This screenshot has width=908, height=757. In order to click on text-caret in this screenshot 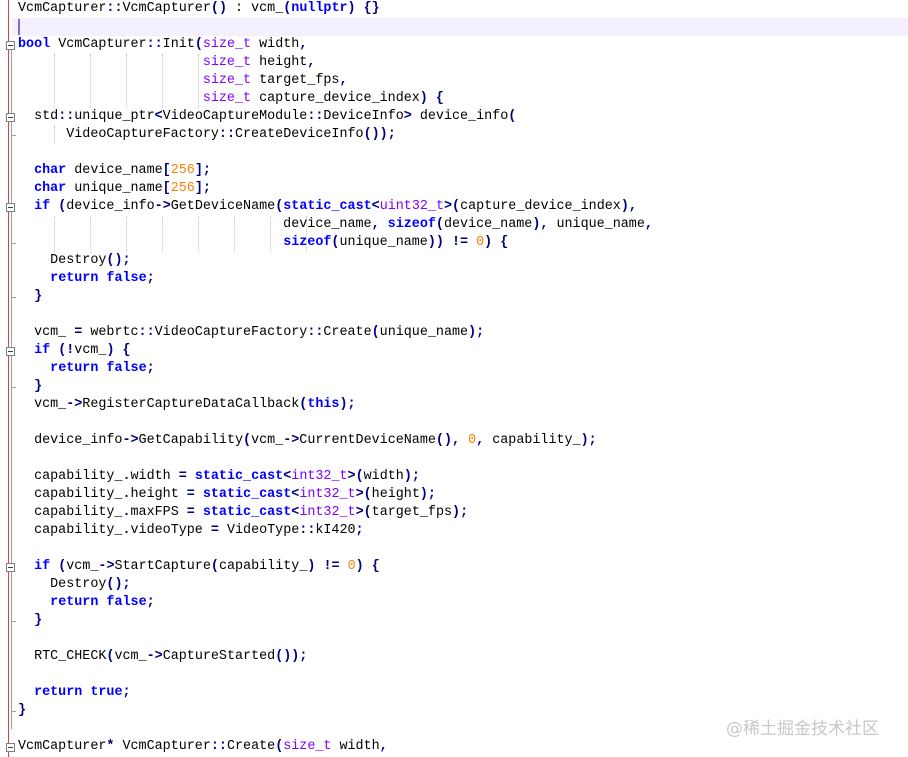, I will do `click(19, 27)`.